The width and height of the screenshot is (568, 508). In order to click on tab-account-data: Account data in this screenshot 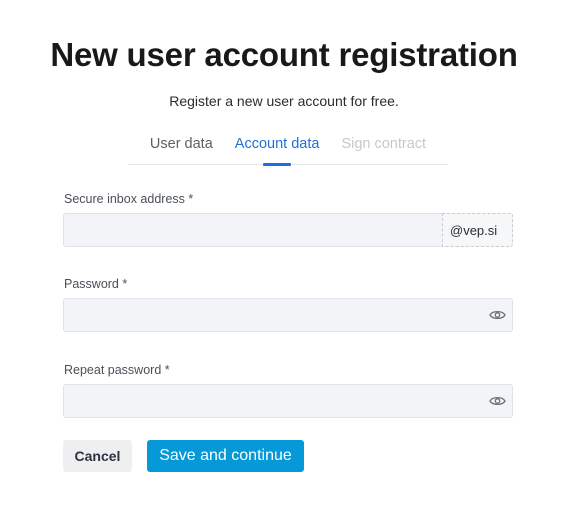, I will do `click(277, 151)`.